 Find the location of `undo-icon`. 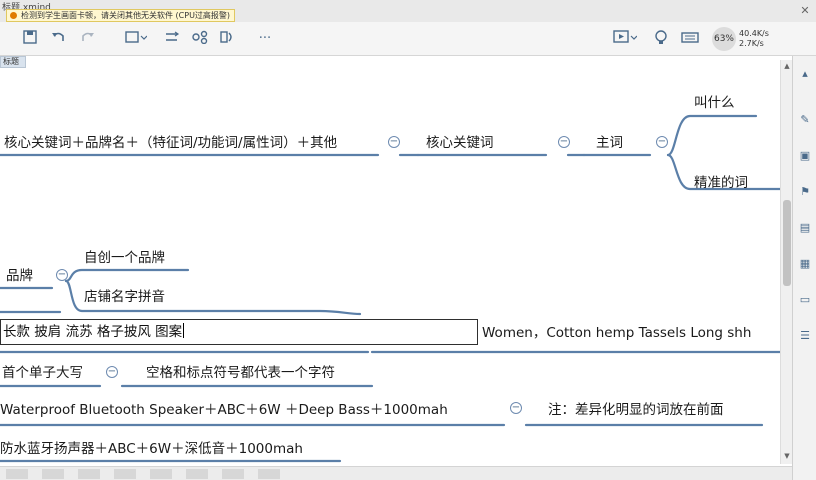

undo-icon is located at coordinates (58, 39).